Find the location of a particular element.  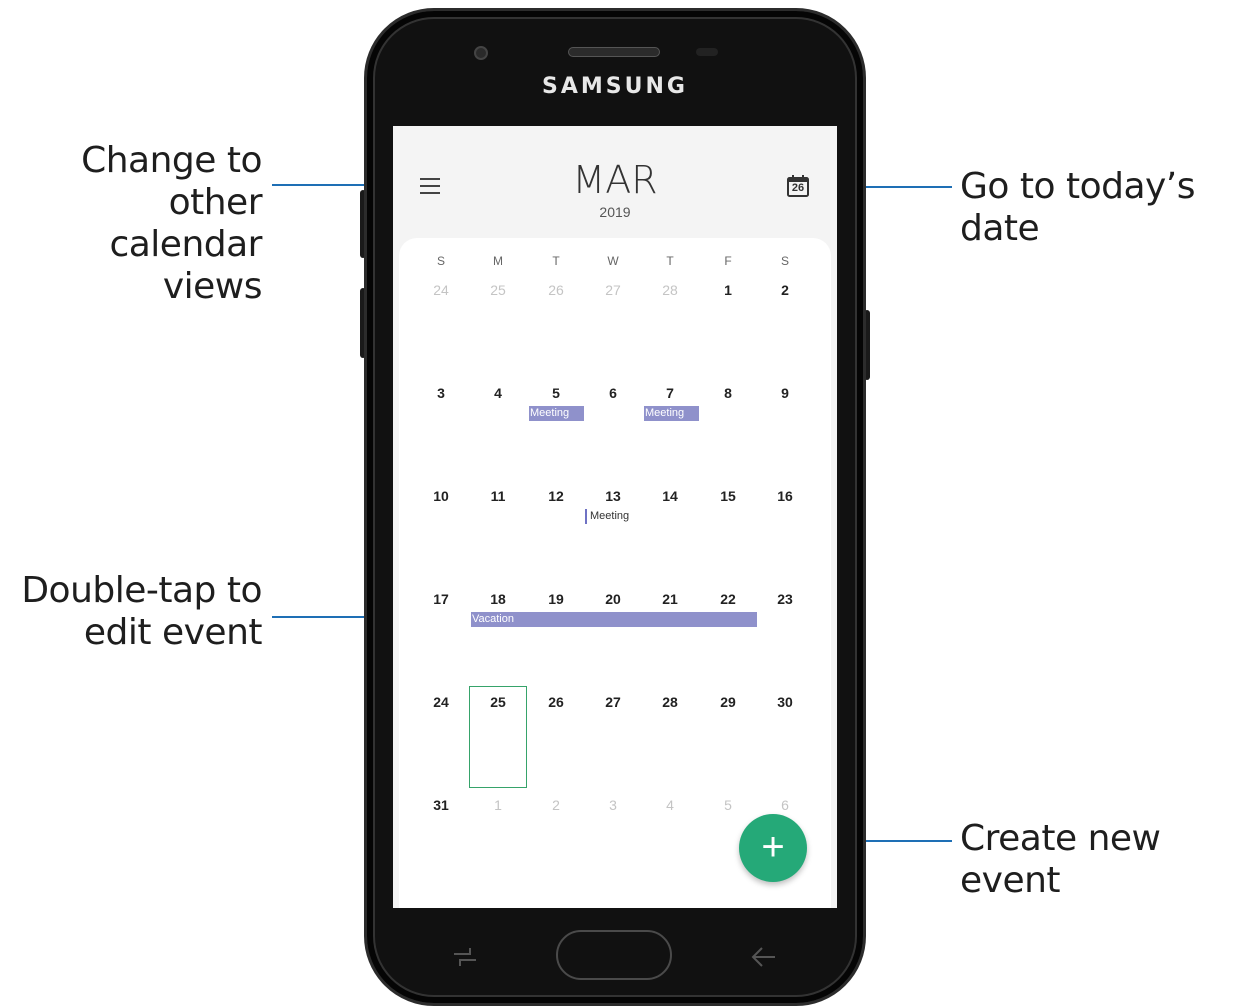

day-cell: 18 is located at coordinates (498, 599).